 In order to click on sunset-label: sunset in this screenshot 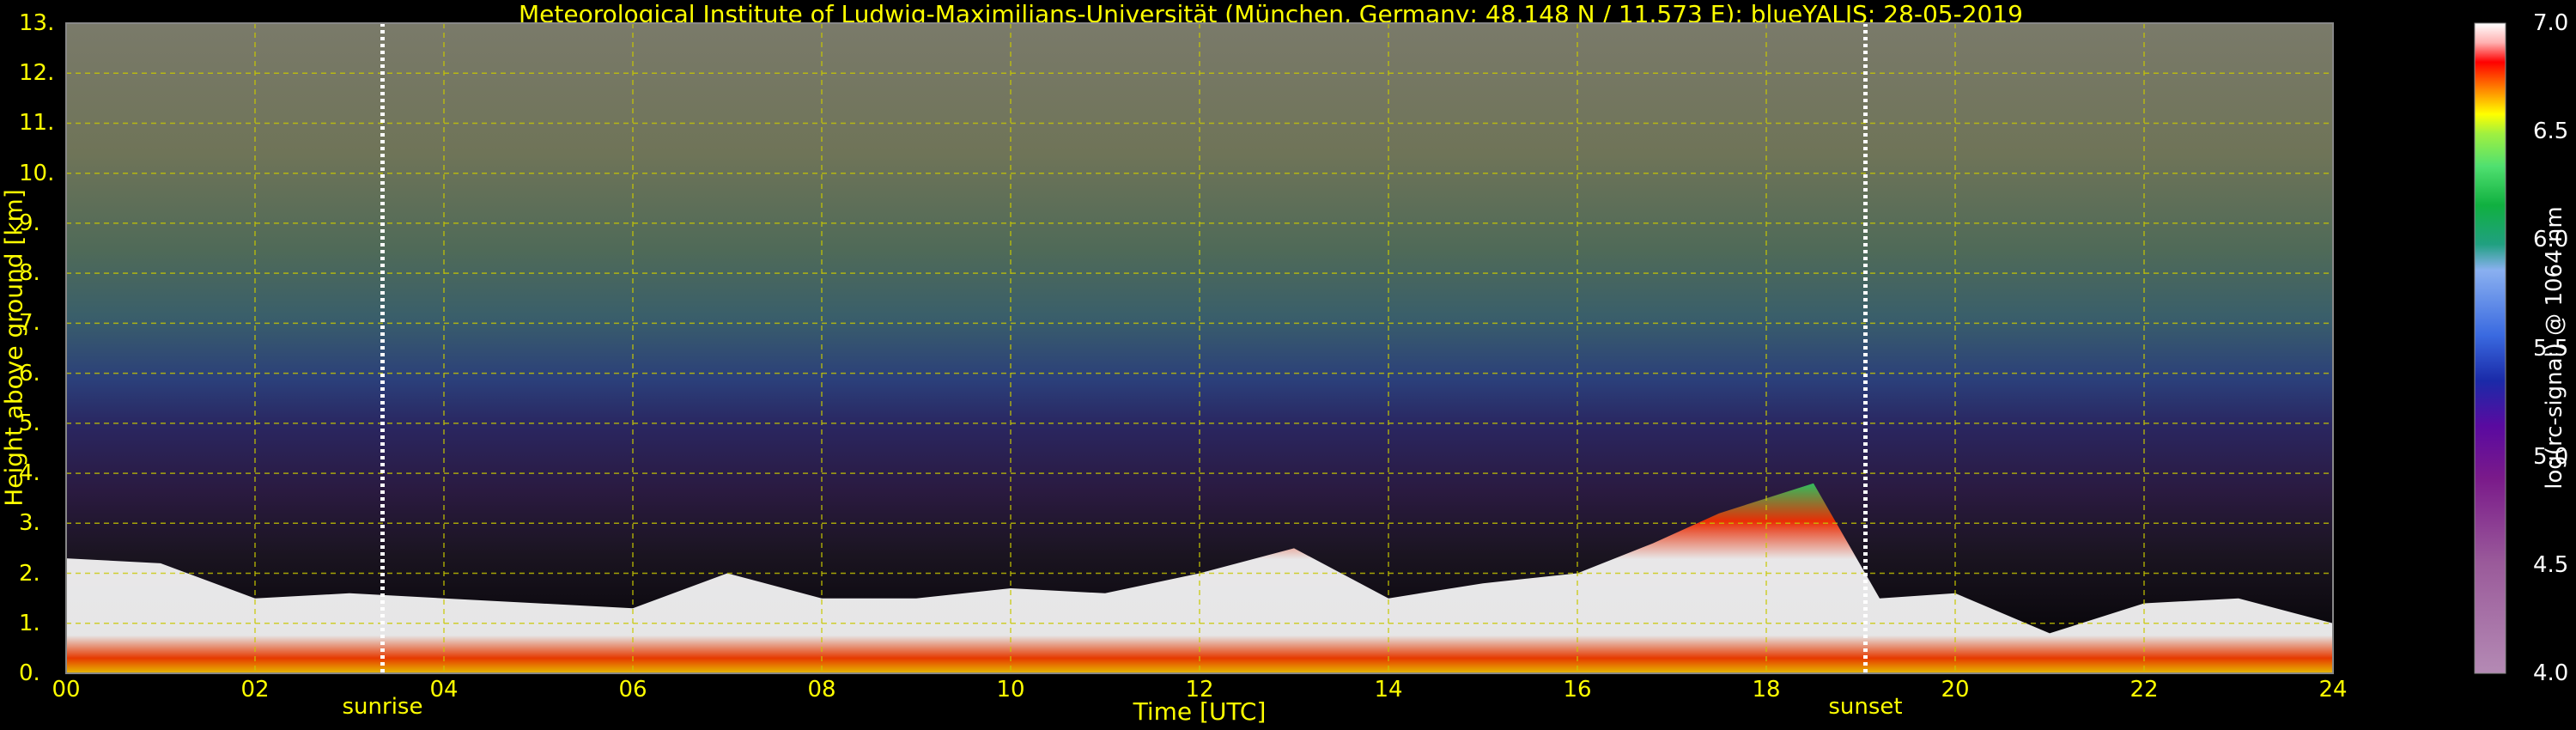, I will do `click(1865, 707)`.